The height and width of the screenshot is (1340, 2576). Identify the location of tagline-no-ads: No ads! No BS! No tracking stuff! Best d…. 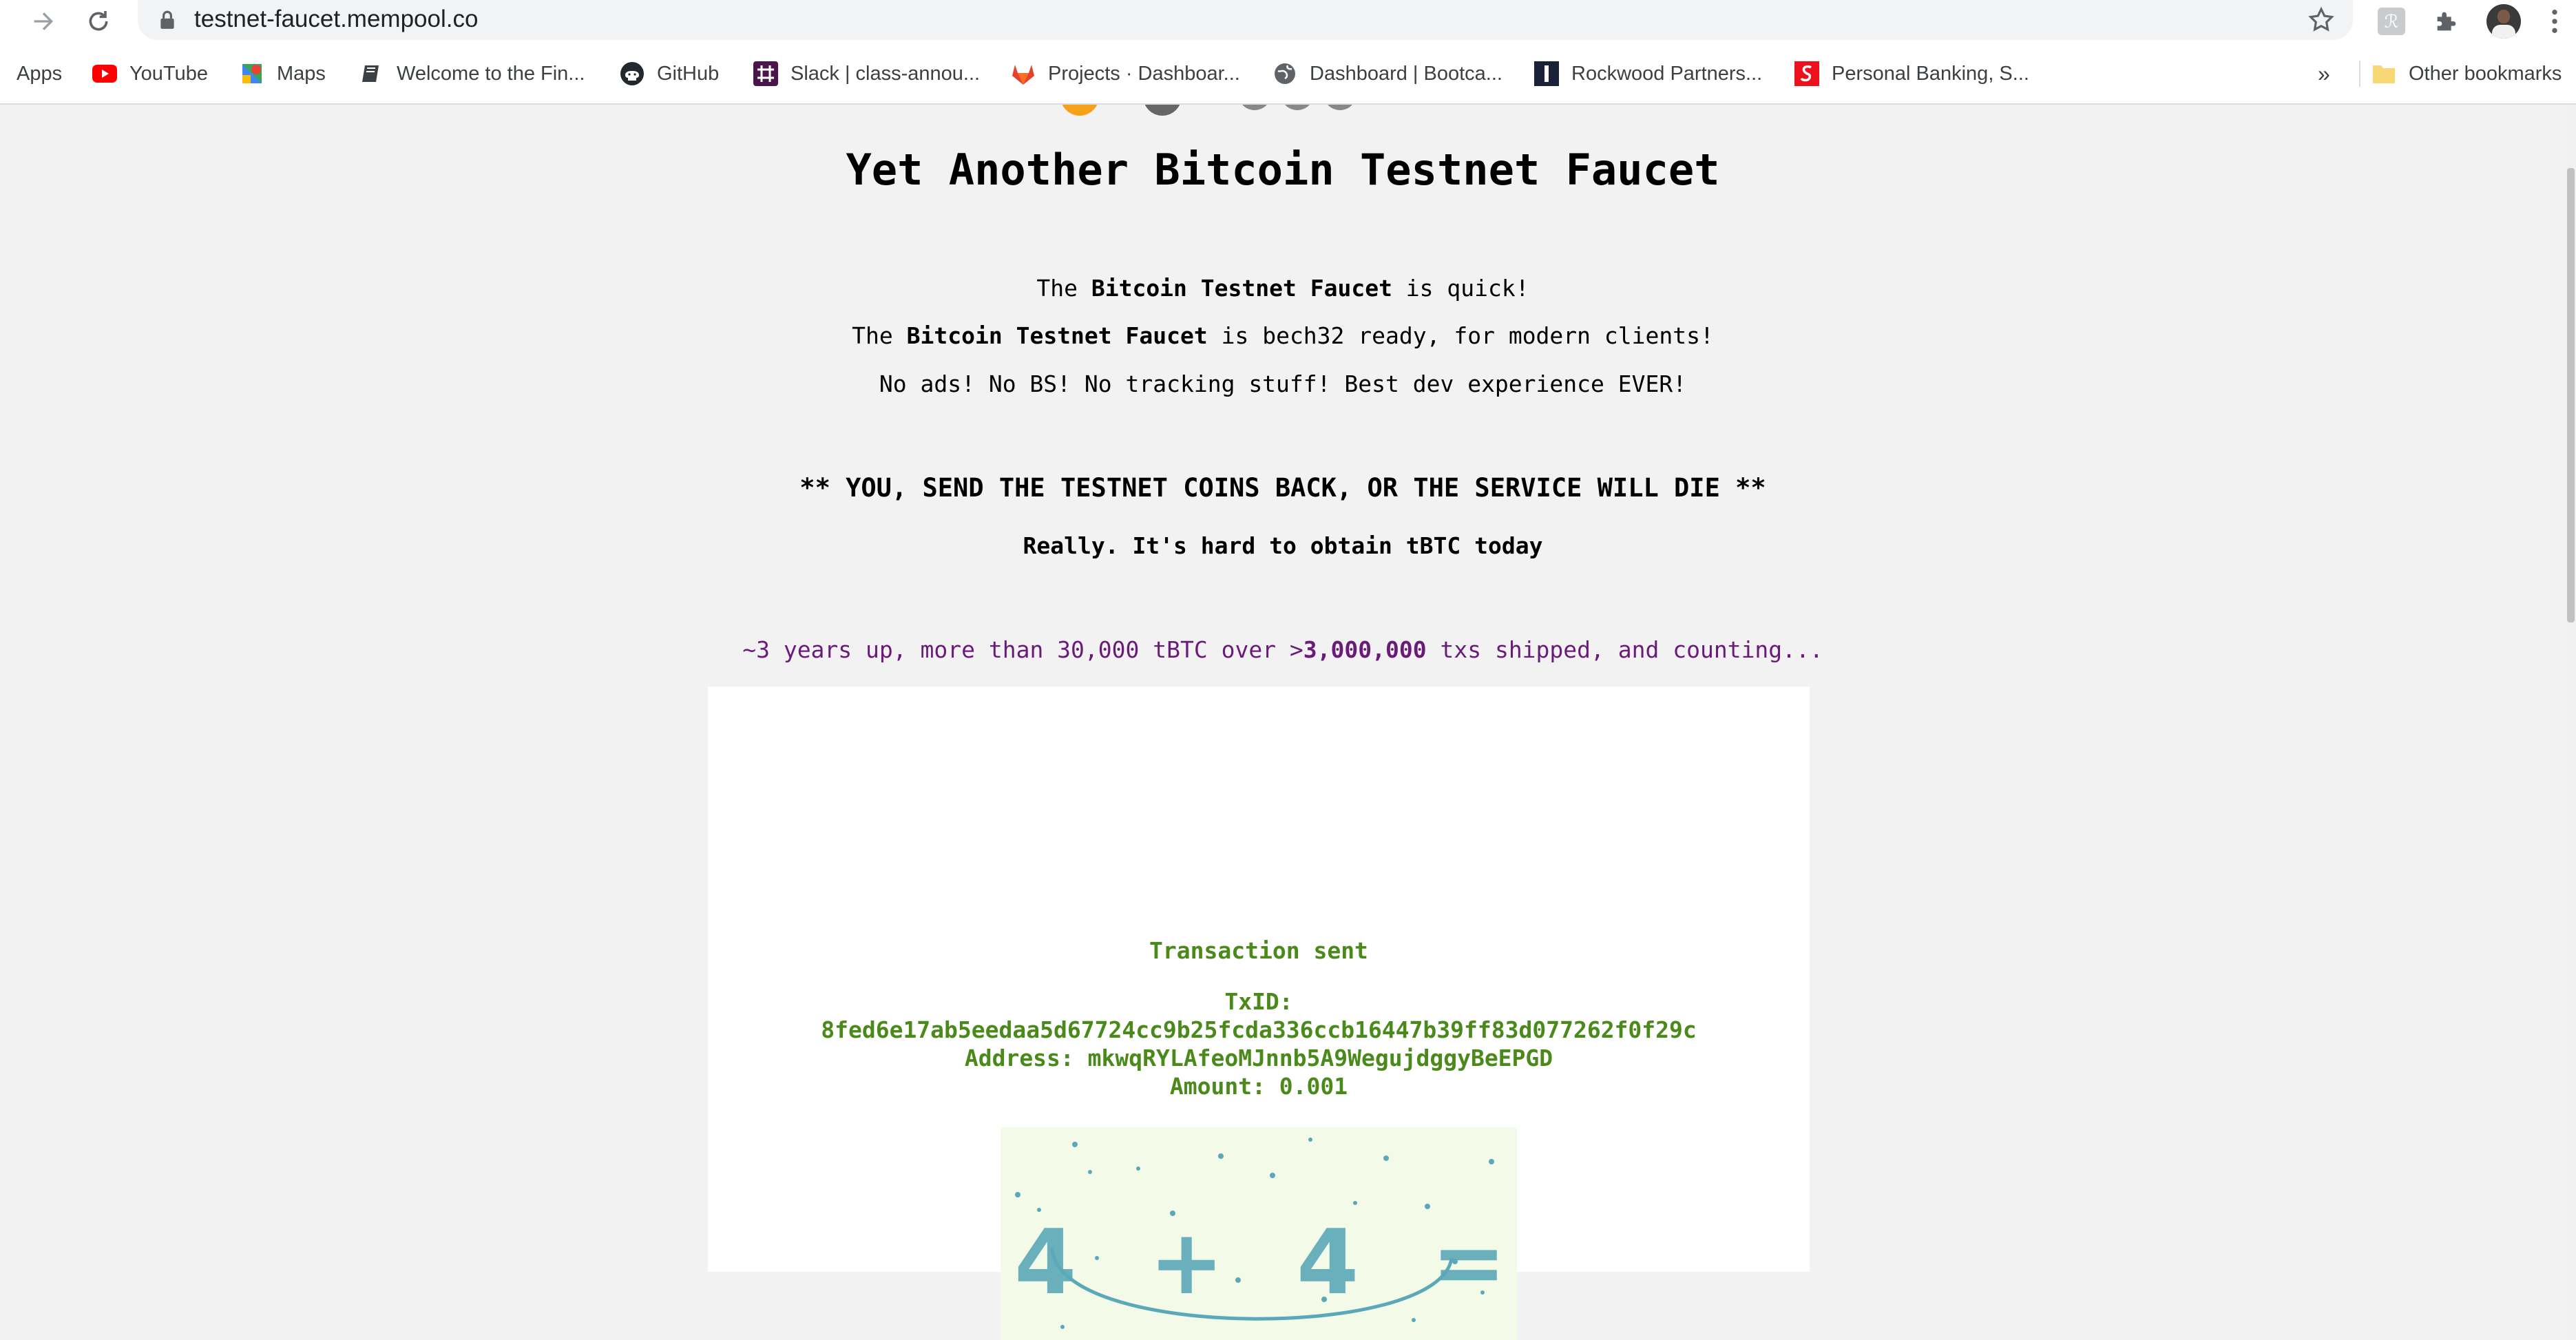
(1283, 384).